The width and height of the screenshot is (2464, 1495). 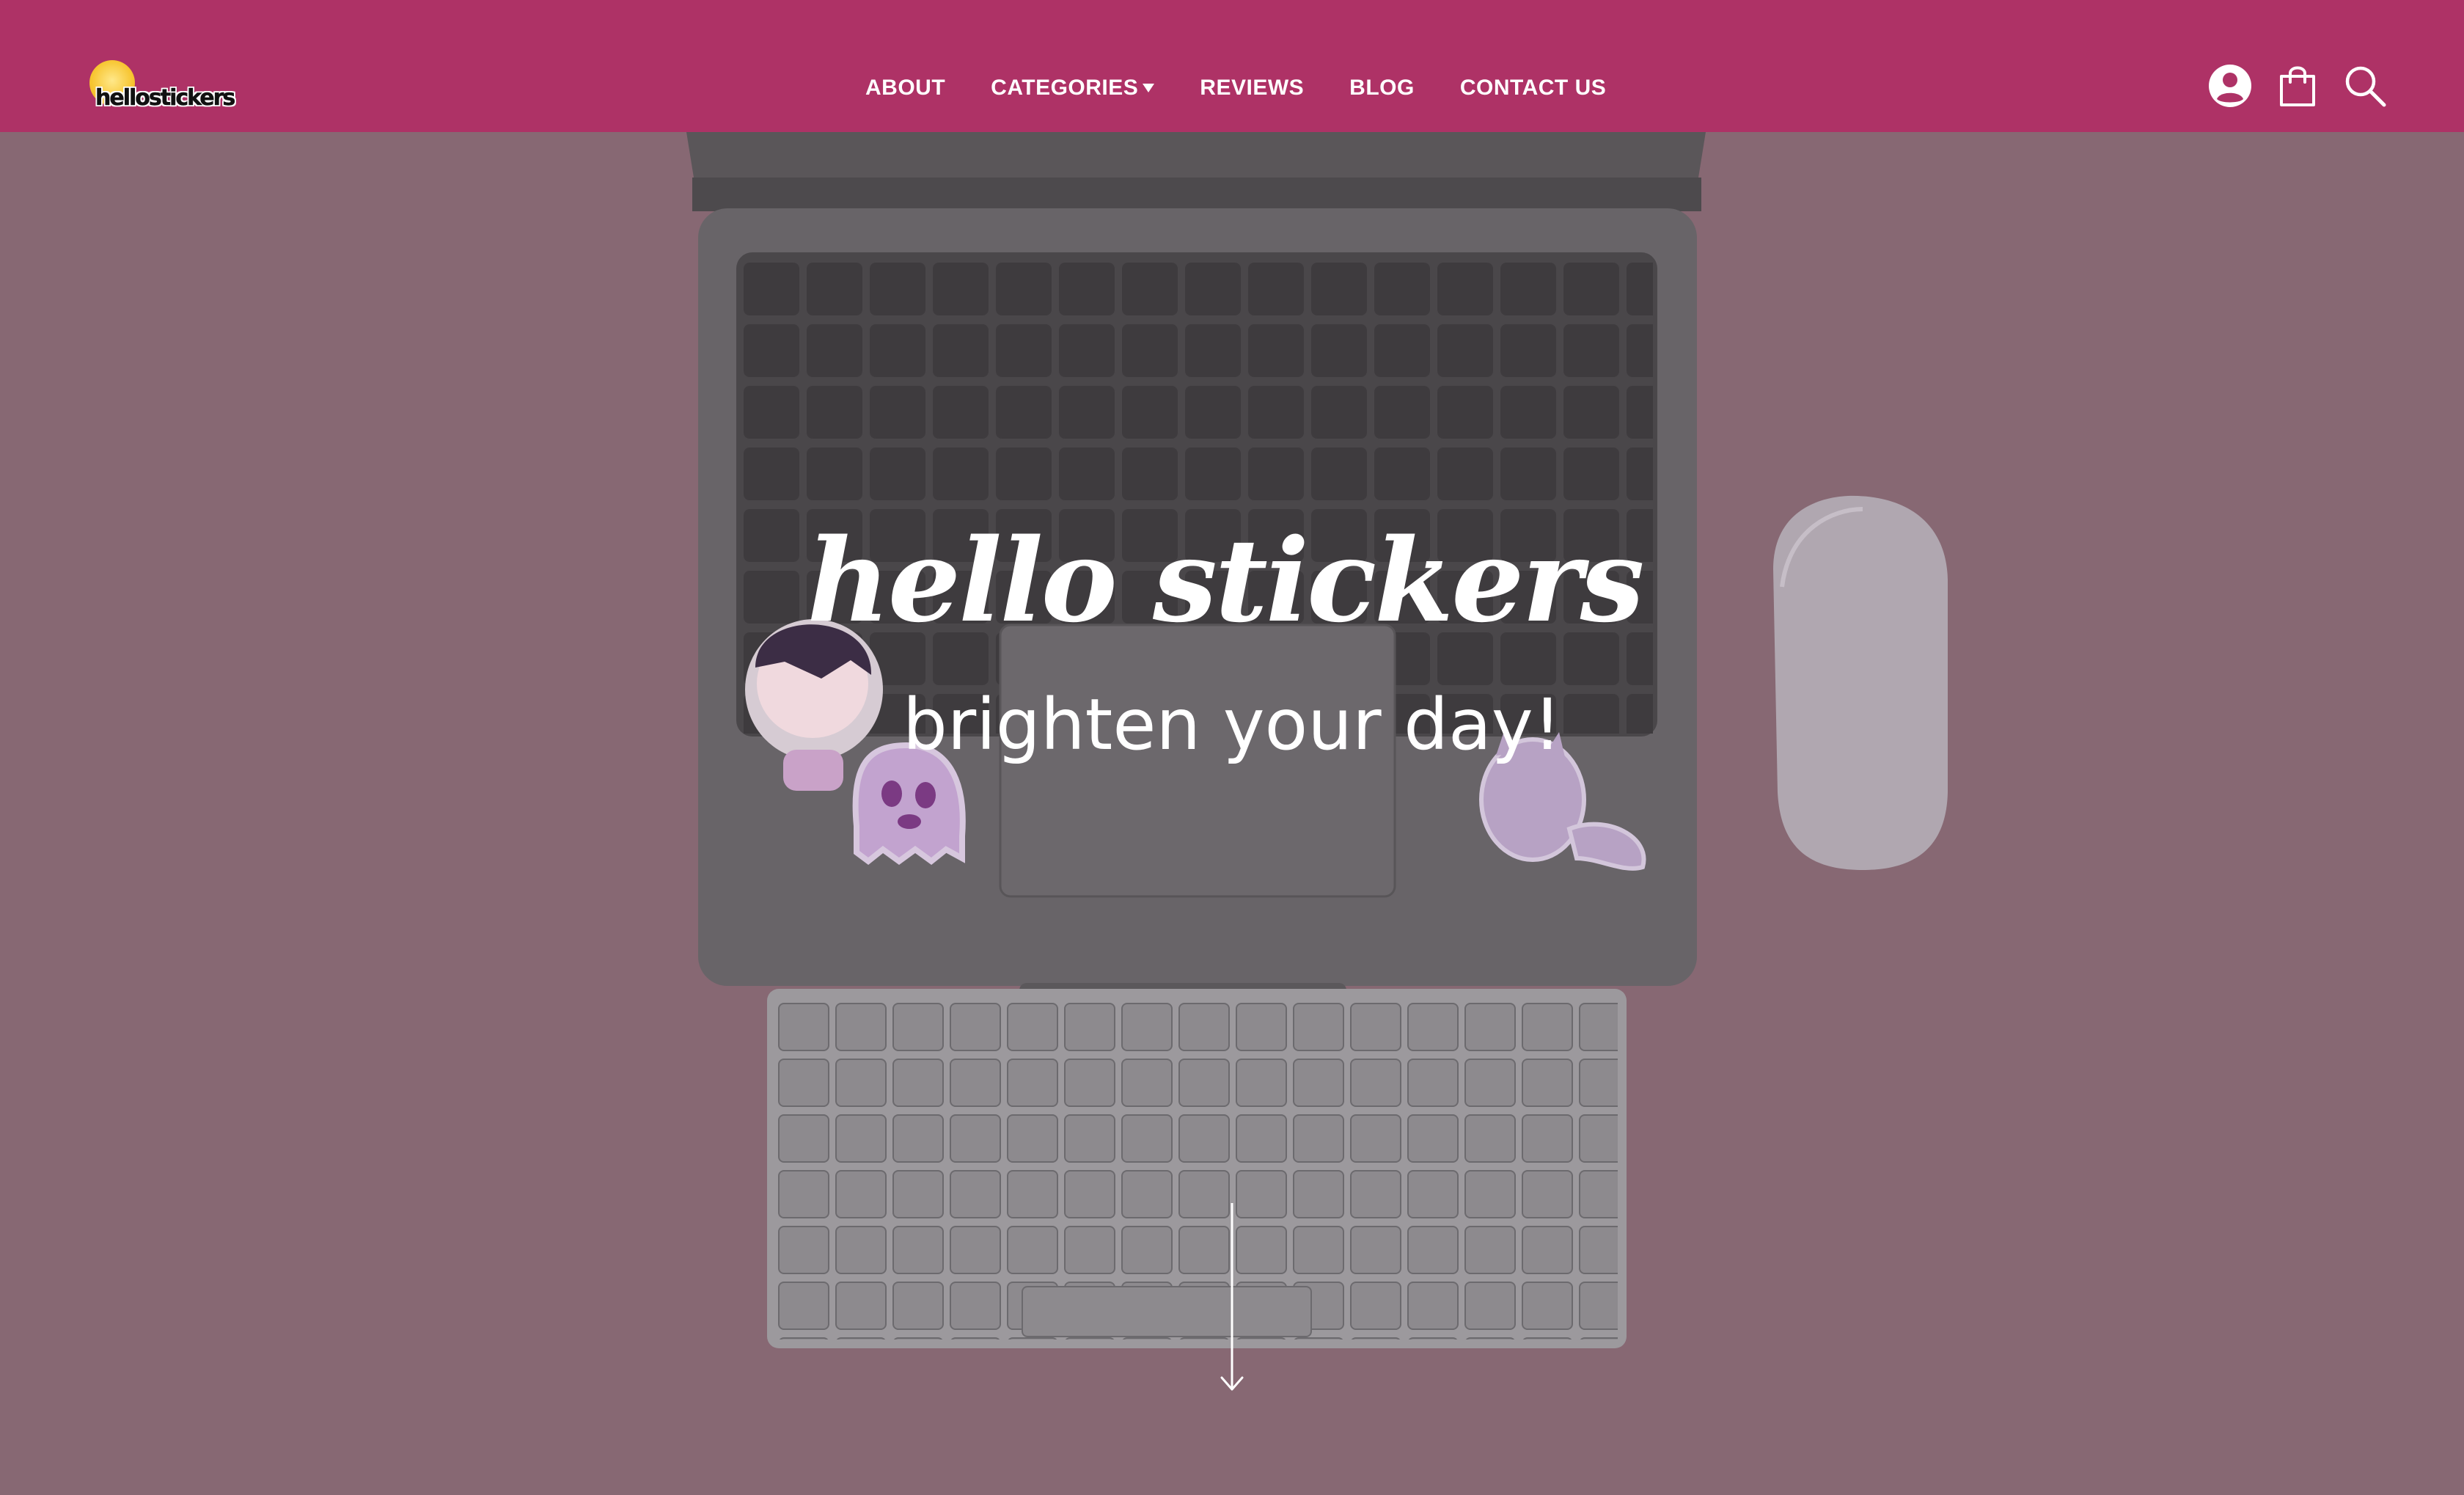 I want to click on nav-about: ABOUT, so click(x=905, y=88).